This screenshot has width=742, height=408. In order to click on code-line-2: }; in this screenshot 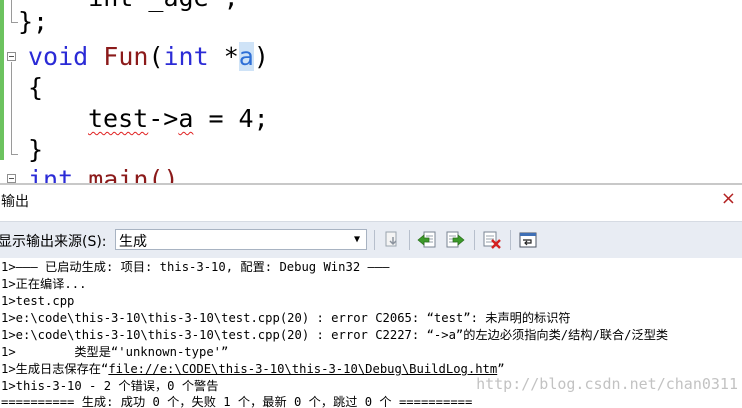, I will do `click(33, 21)`.